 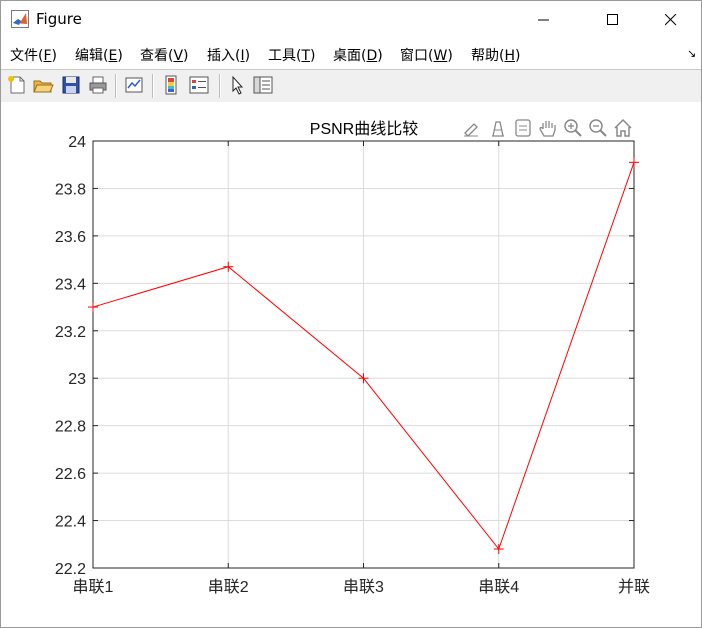 What do you see at coordinates (59, 19) in the screenshot?
I see `window-title: Figure` at bounding box center [59, 19].